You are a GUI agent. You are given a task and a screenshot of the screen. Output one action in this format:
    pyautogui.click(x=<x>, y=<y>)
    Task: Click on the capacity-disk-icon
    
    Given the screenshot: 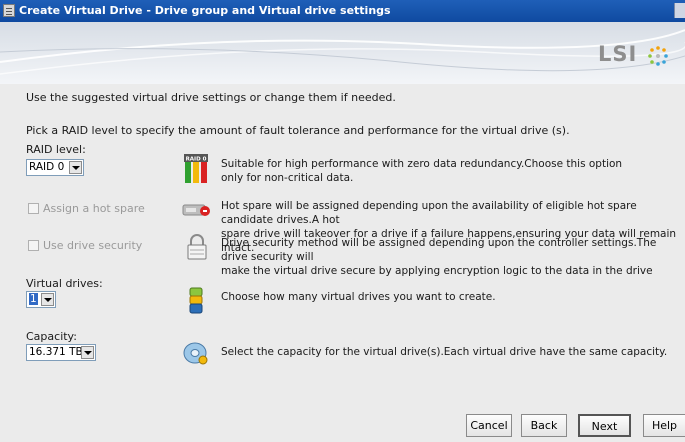 What is the action you would take?
    pyautogui.click(x=195, y=353)
    